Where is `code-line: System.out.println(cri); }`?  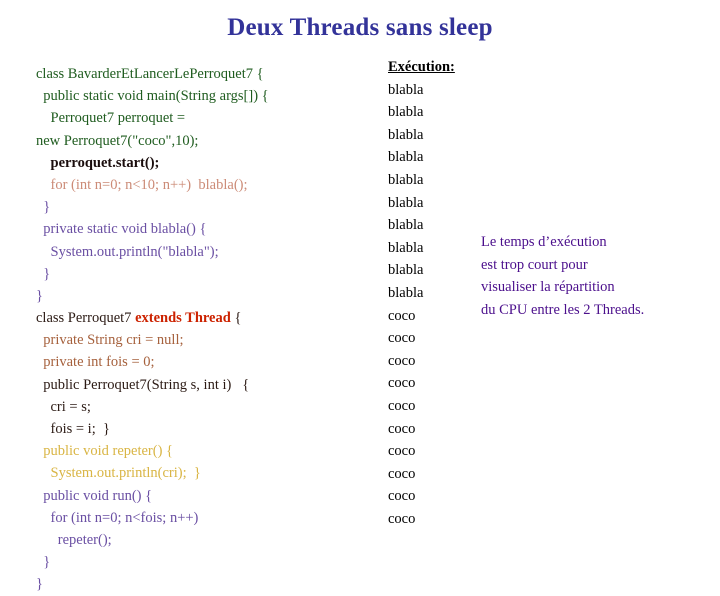 code-line: System.out.println(cri); } is located at coordinates (118, 473).